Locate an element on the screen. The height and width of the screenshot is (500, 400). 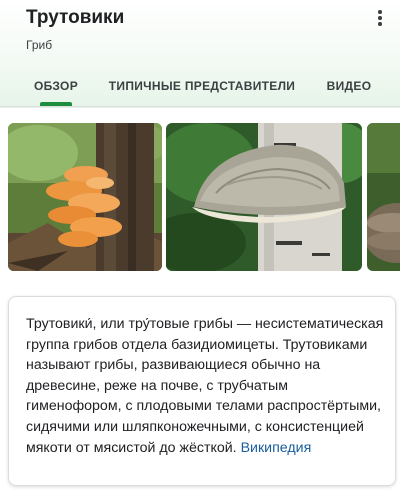
header-divider is located at coordinates (200, 106).